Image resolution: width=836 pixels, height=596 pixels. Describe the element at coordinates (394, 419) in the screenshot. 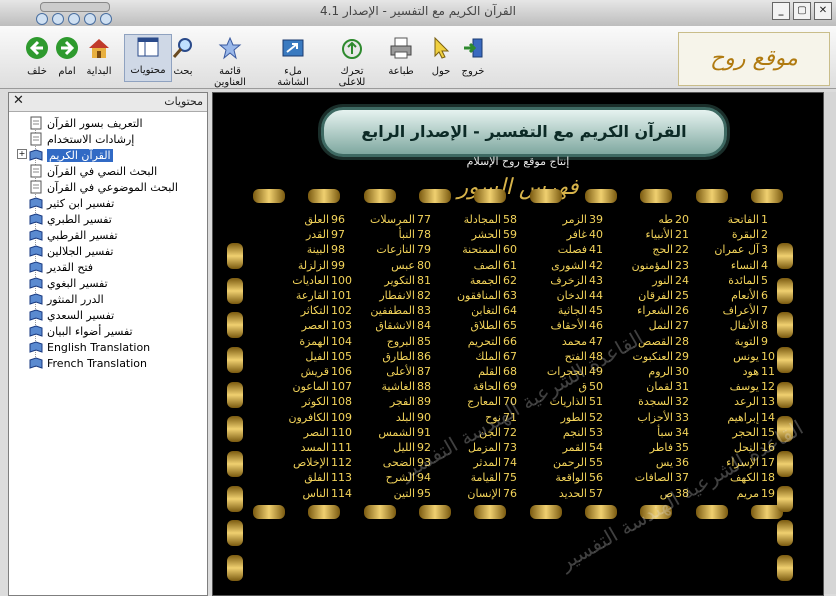

I see `surah-link: 90 البلد` at that location.